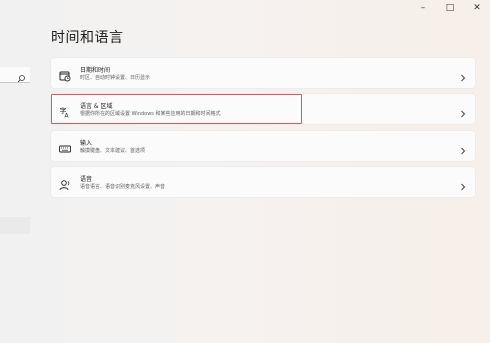 Image resolution: width=490 pixels, height=343 pixels. What do you see at coordinates (477, 8) in the screenshot?
I see `close-button: ✕` at bounding box center [477, 8].